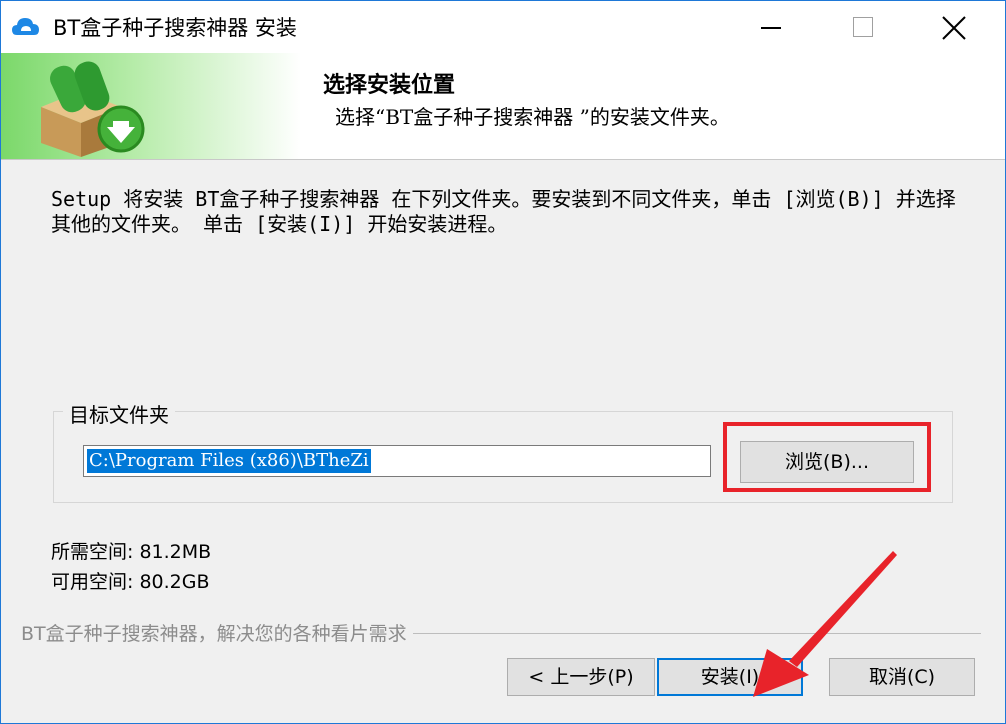 Image resolution: width=1006 pixels, height=724 pixels. Describe the element at coordinates (175, 28) in the screenshot. I see `window-title: BT盒子种子搜索神器 安装` at that location.